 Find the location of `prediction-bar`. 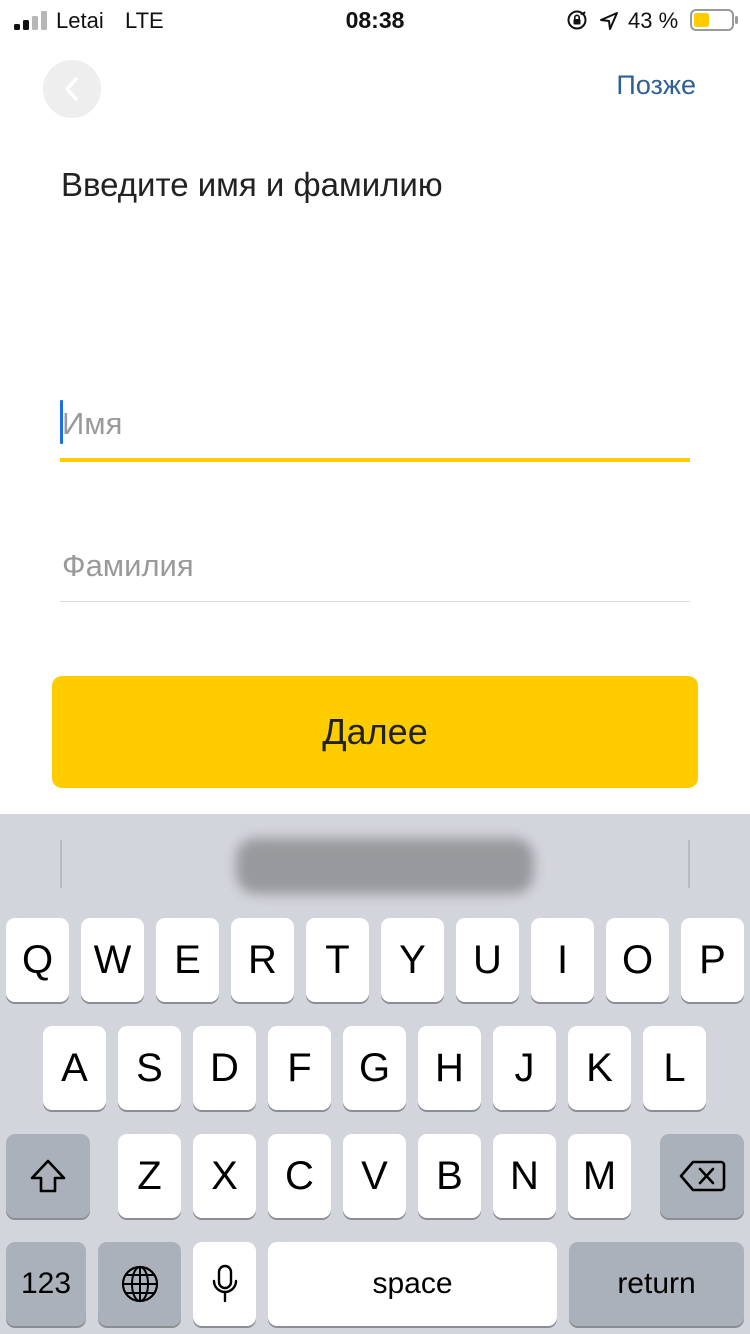

prediction-bar is located at coordinates (375, 862).